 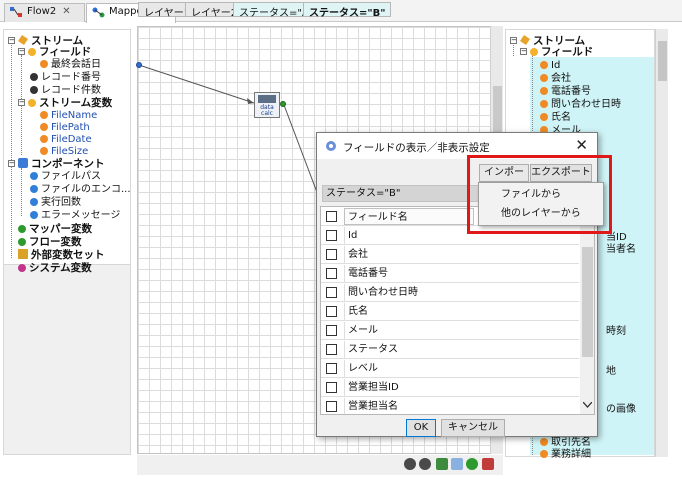 What do you see at coordinates (611, 372) in the screenshot?
I see `right-tree-partial: 地` at bounding box center [611, 372].